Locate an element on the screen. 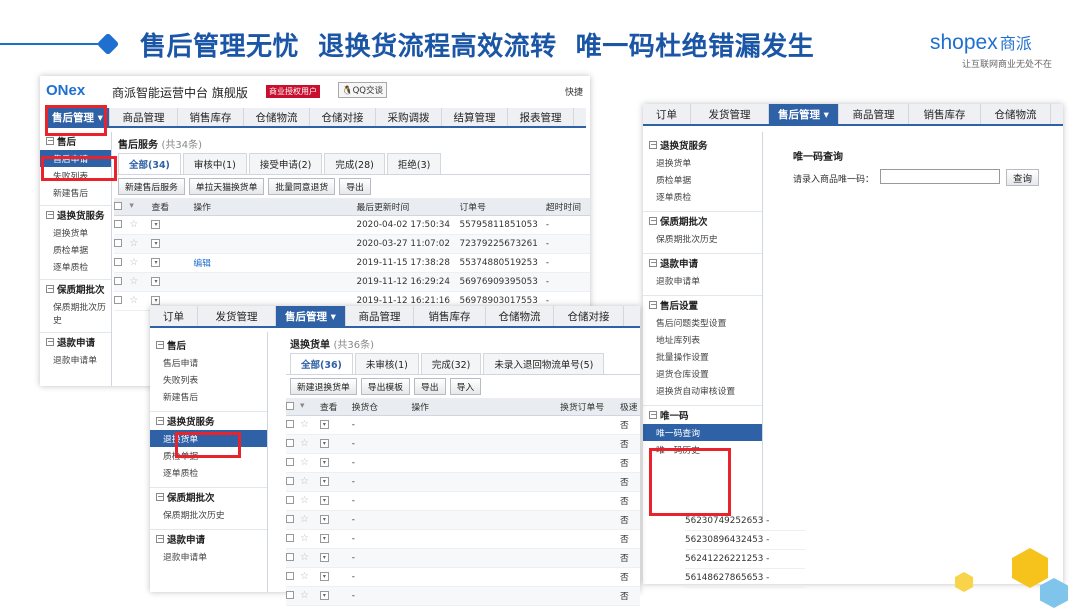  tab-s3-1: 发货管理 is located at coordinates (730, 114).